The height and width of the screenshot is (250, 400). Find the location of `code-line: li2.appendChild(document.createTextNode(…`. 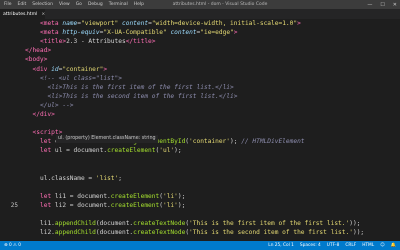

code-line: li2.appendChild(document.createTextNode(… is located at coordinates (200, 232).